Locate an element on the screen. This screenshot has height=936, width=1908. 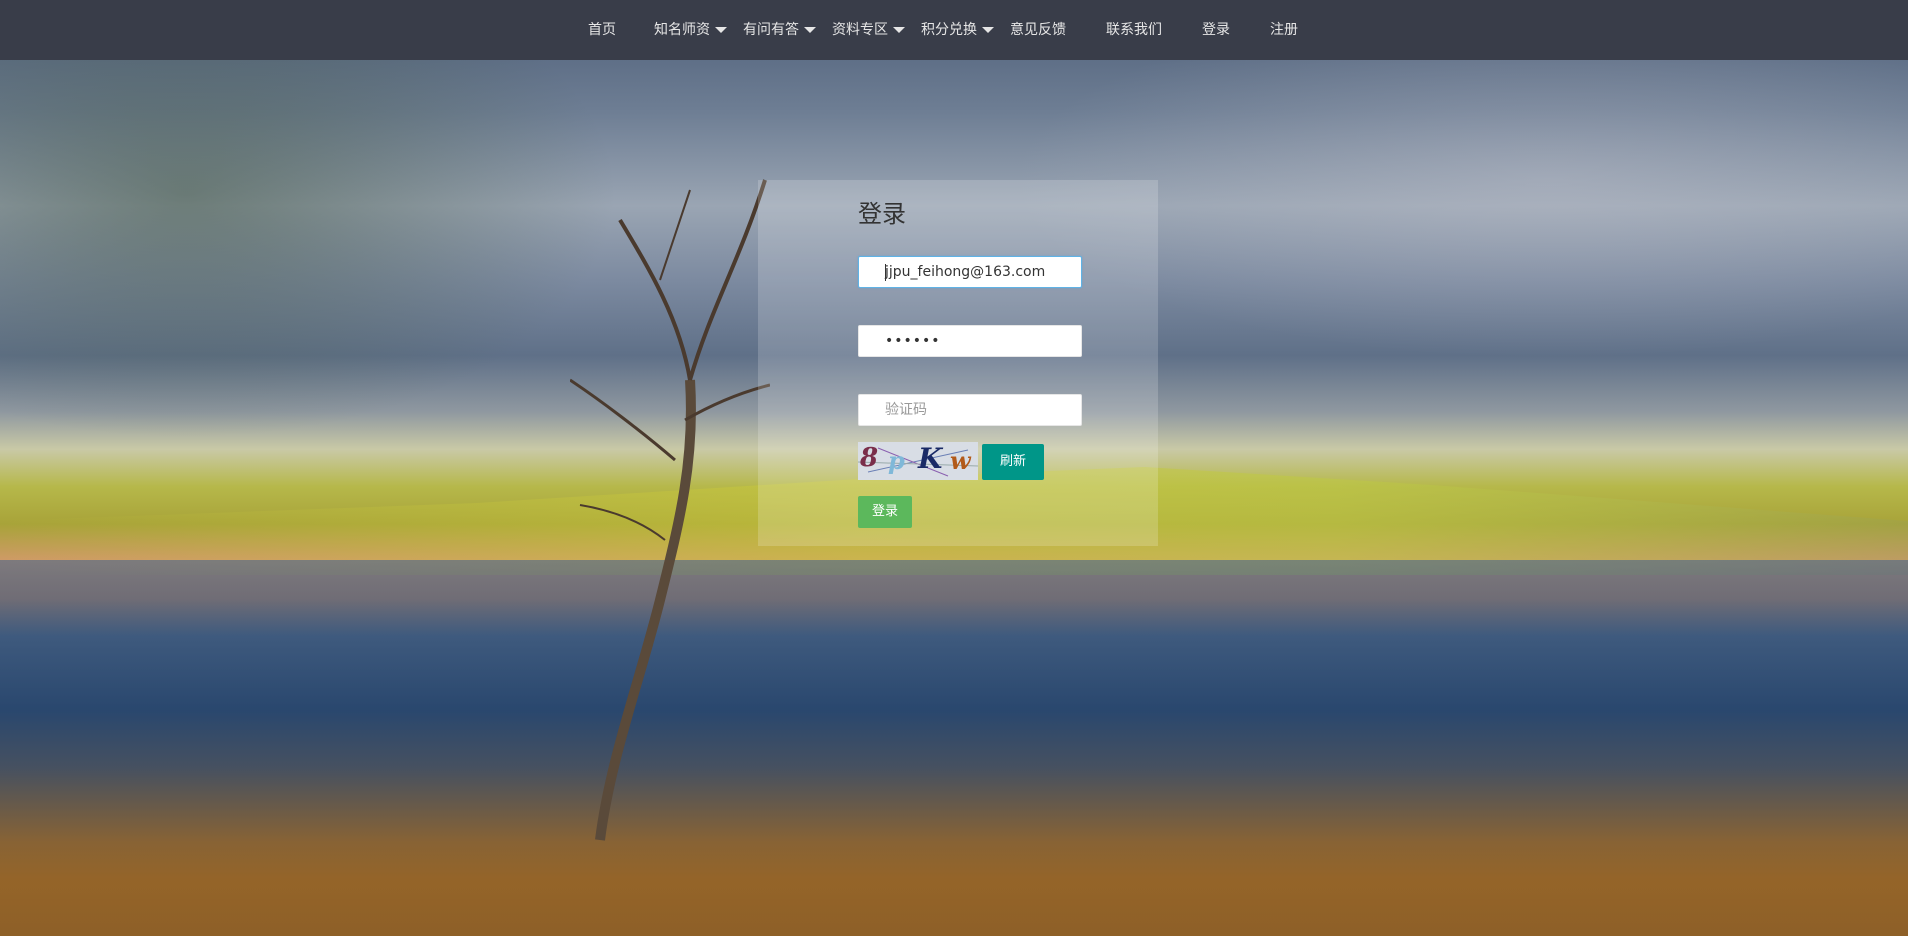
nav-item-qa: 有问有答 is located at coordinates (779, 30).